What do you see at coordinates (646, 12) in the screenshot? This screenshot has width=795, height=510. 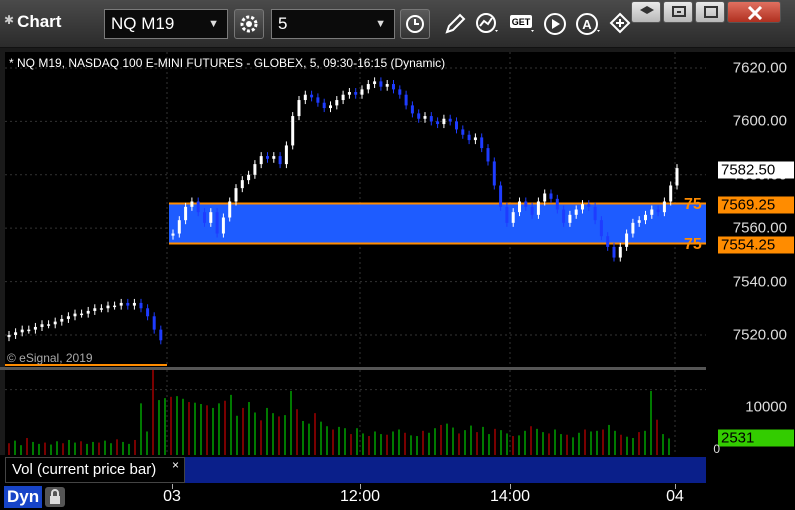 I see `help-icon` at bounding box center [646, 12].